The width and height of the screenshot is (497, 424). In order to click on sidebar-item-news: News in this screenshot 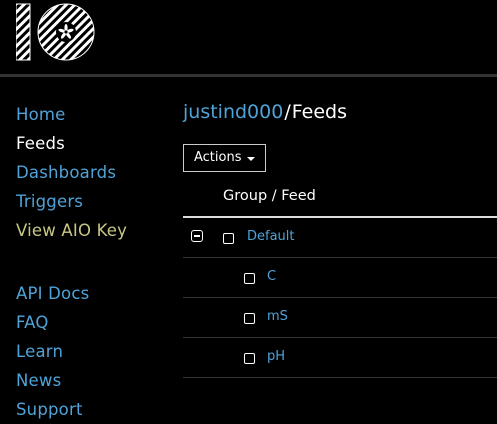, I will do `click(91, 380)`.